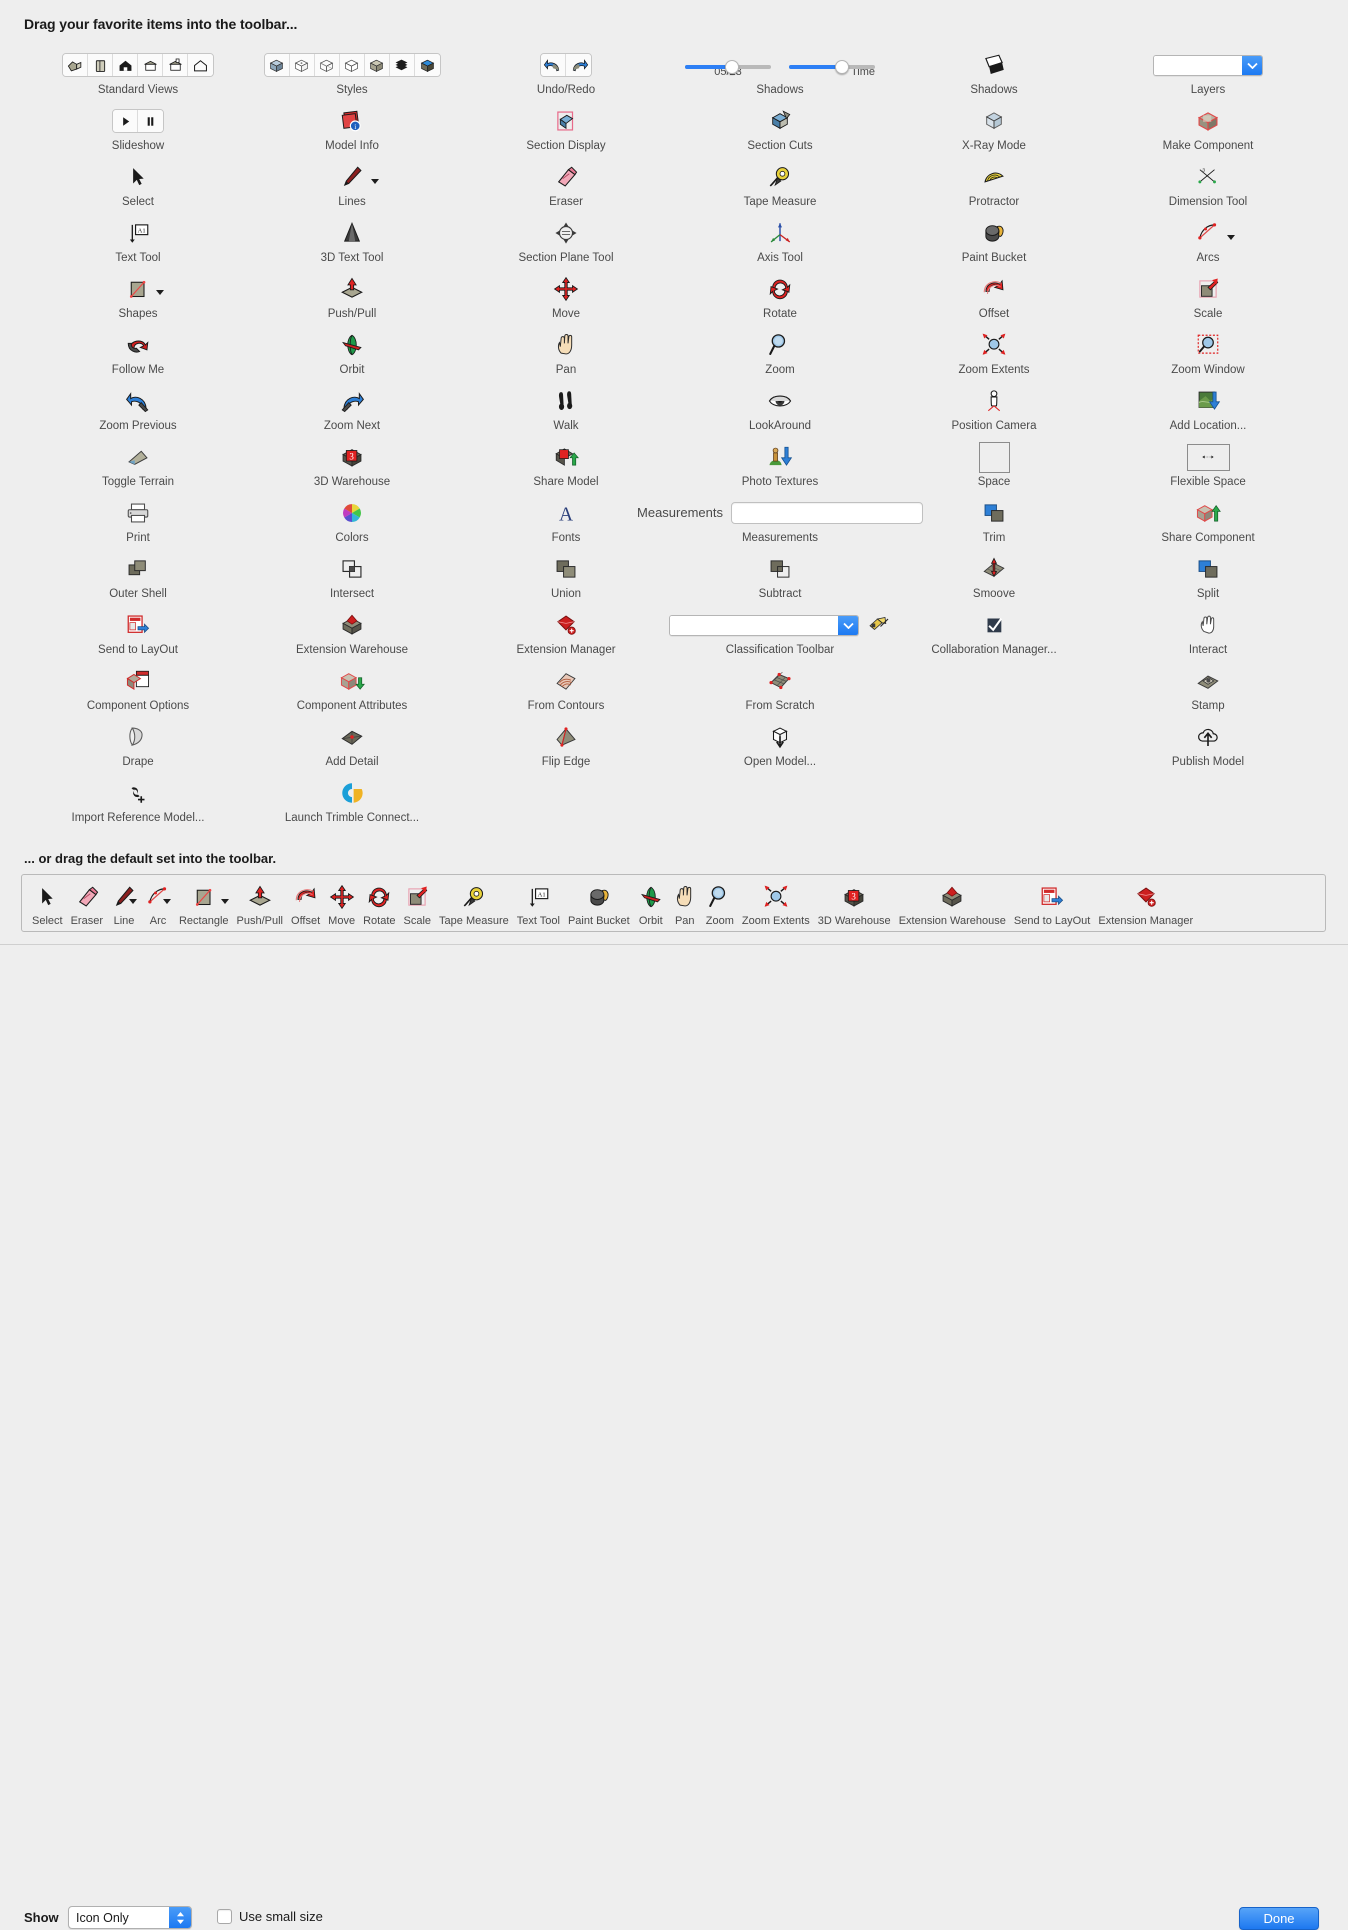  What do you see at coordinates (138, 408) in the screenshot?
I see `palette-item-zoom-previous: Zoom Previous` at bounding box center [138, 408].